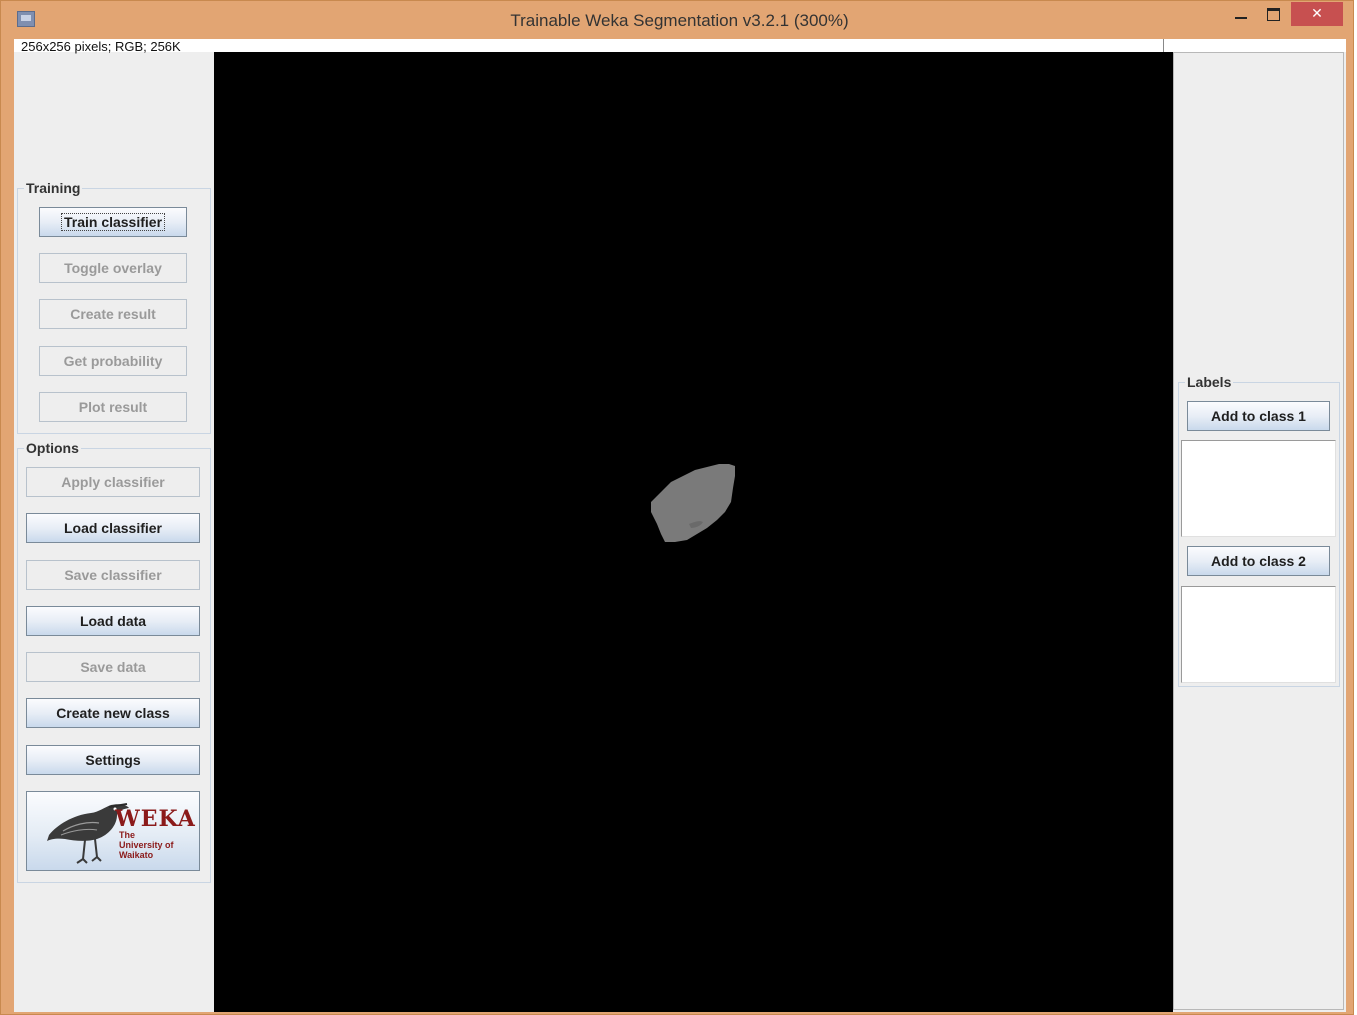 The height and width of the screenshot is (1015, 1357). Describe the element at coordinates (113, 268) in the screenshot. I see `toggle-overlay-button: Toggle overlay` at that location.